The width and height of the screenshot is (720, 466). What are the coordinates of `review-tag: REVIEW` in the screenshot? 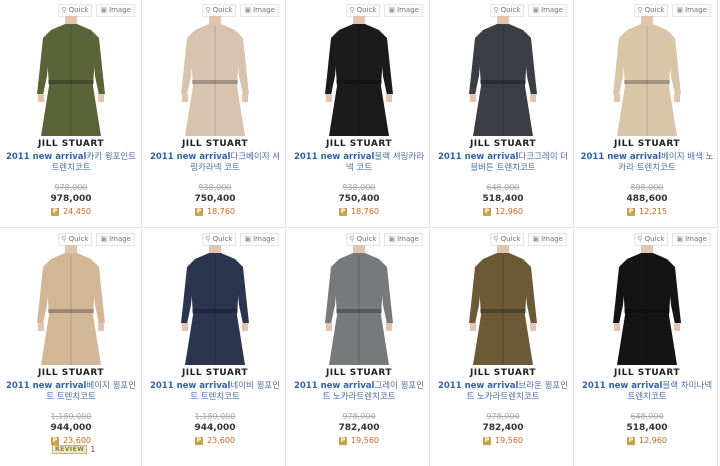 It's located at (70, 449).